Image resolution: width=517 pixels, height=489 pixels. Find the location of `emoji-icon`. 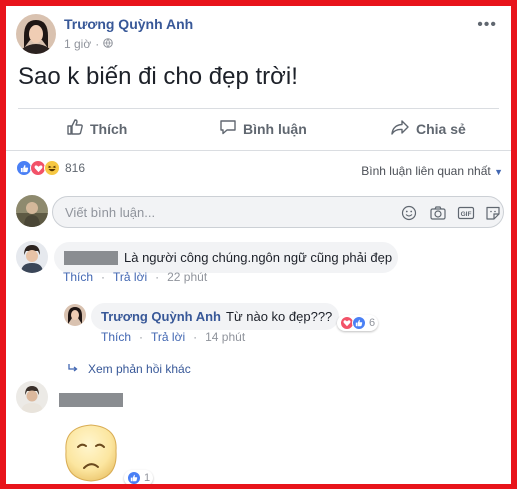

emoji-icon is located at coordinates (409, 213).